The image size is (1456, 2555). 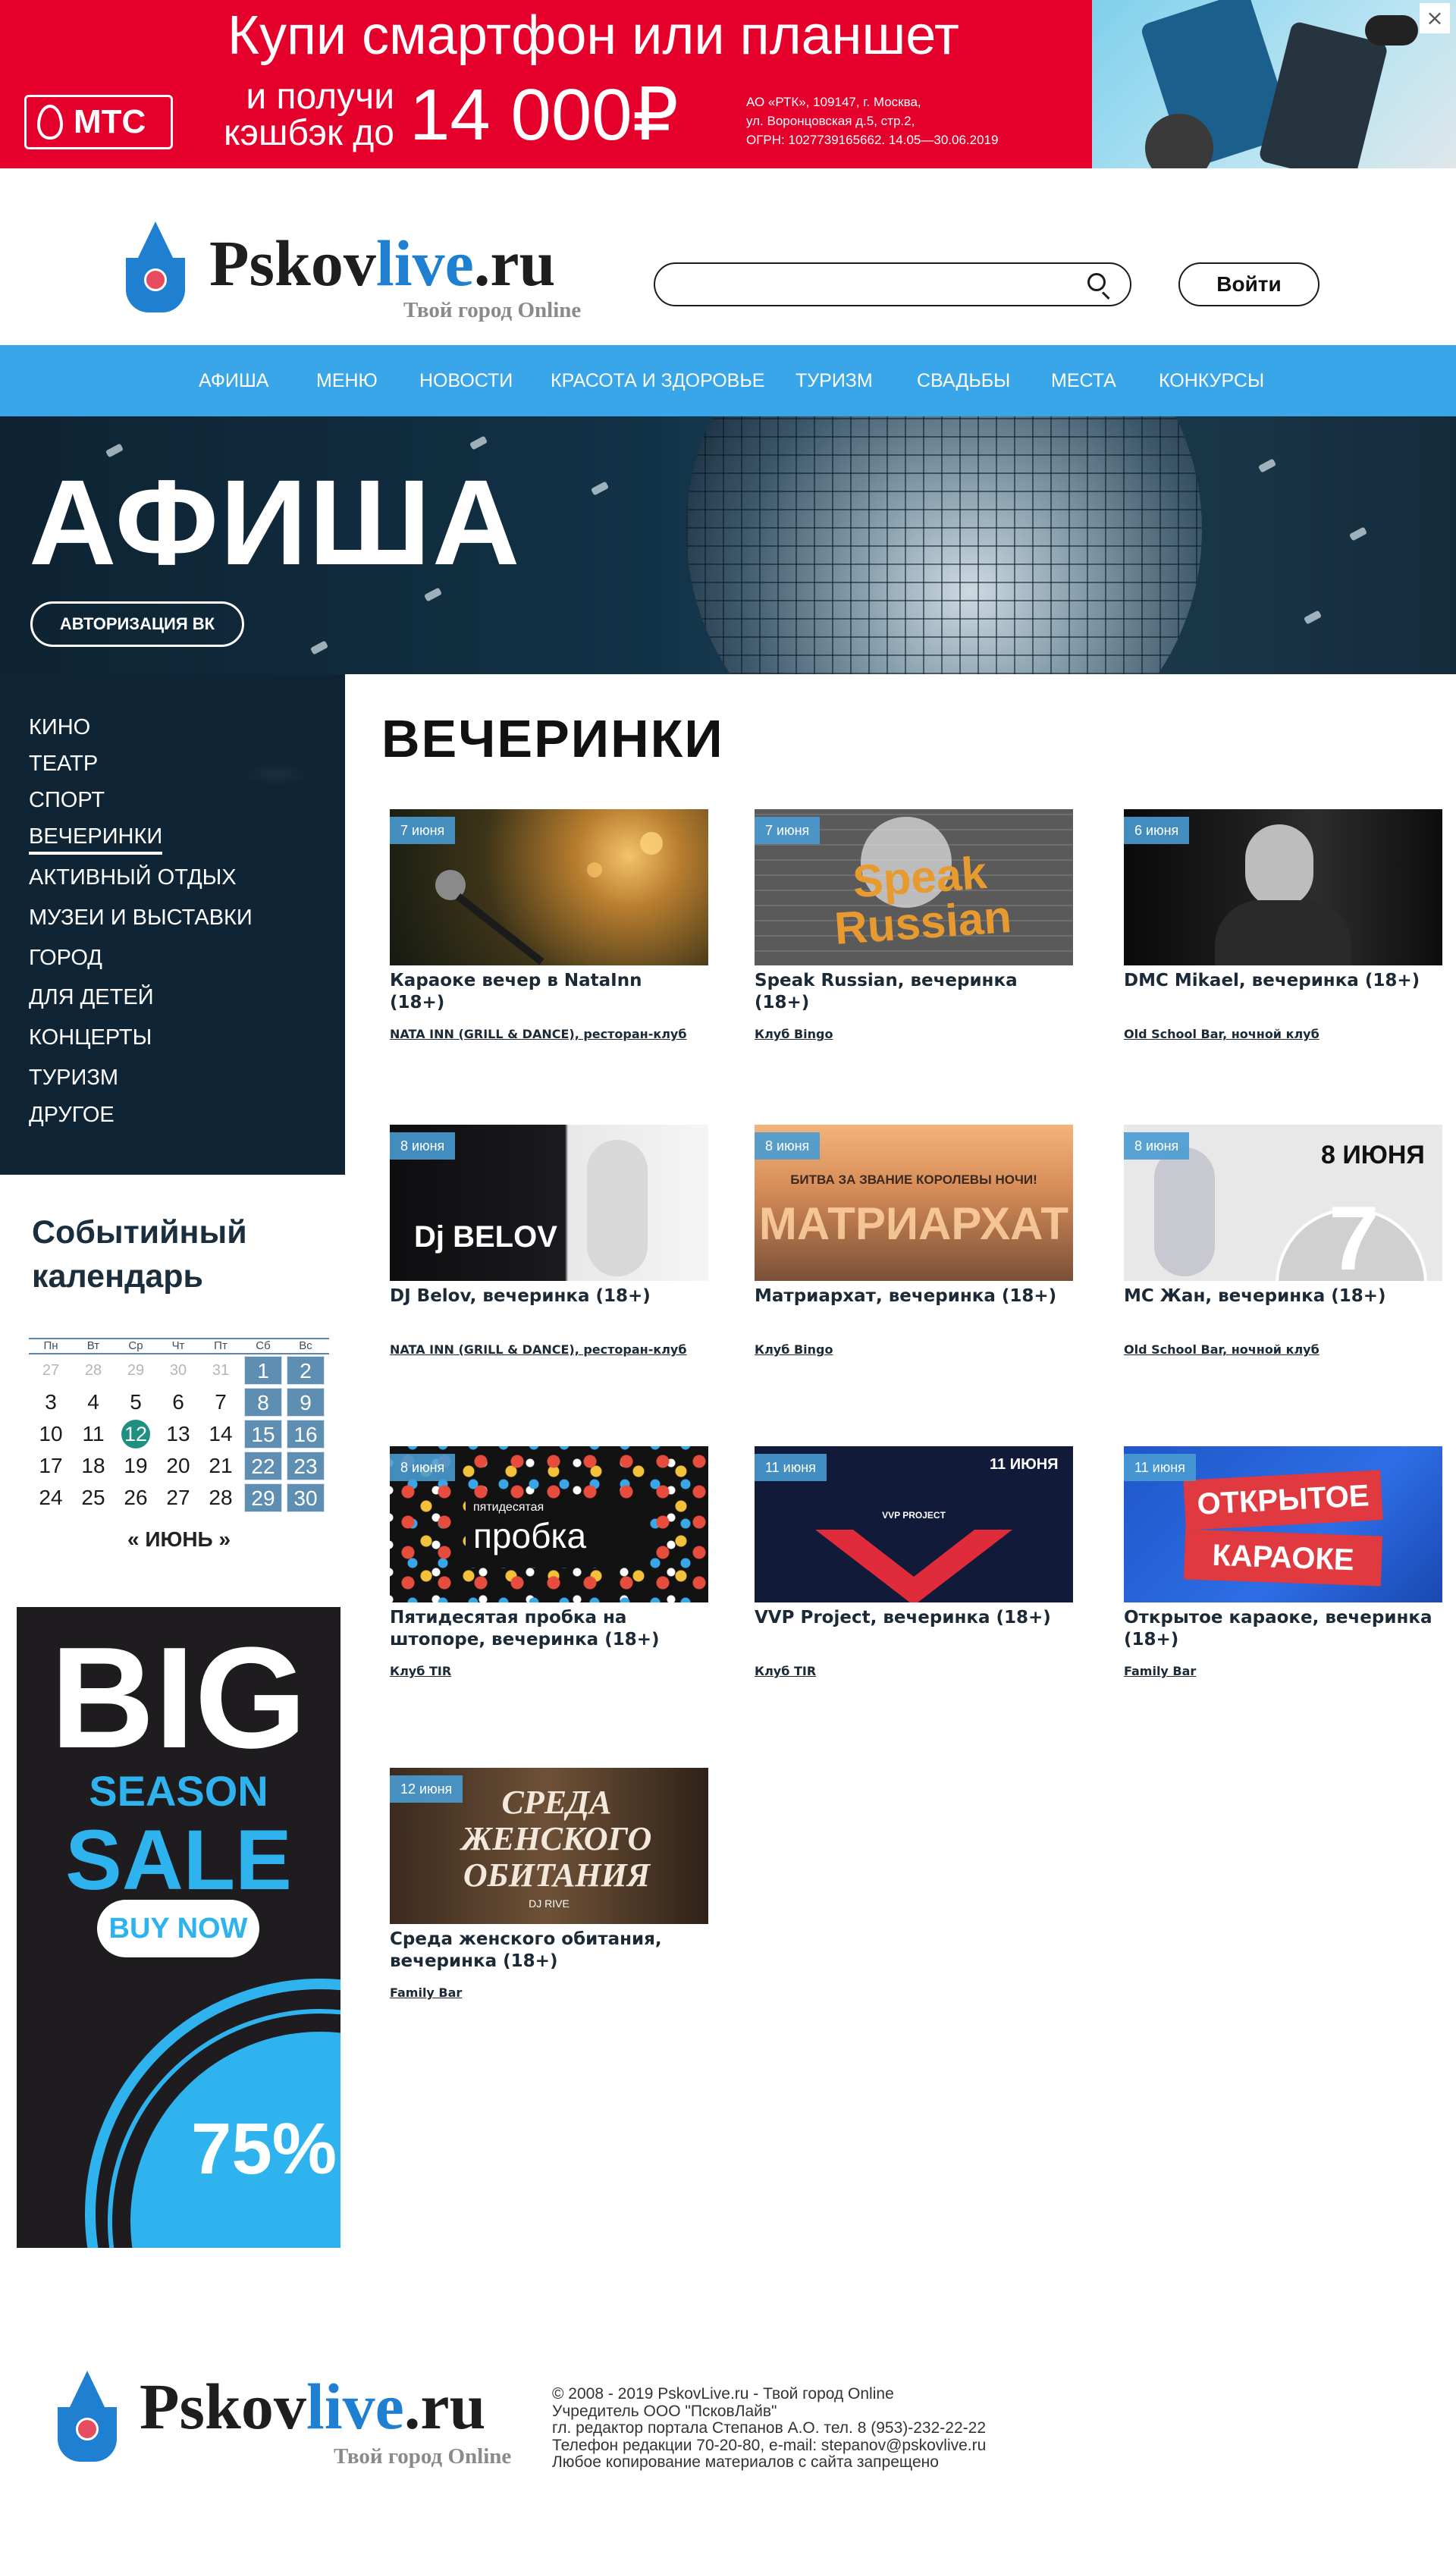 What do you see at coordinates (87, 2424) in the screenshot?
I see `footer-logo-mascot-icon` at bounding box center [87, 2424].